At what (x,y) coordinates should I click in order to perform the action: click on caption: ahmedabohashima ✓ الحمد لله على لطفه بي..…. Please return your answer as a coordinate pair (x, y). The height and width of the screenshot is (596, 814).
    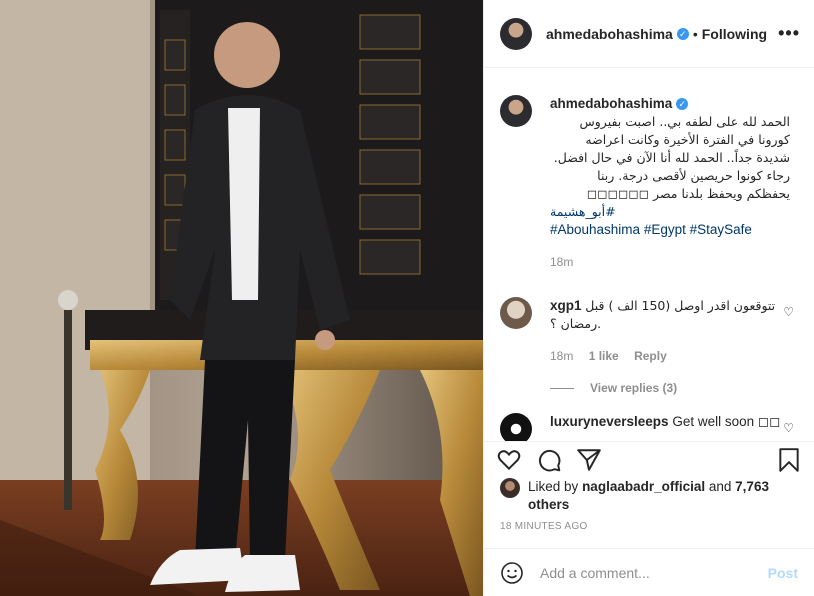
    Looking at the image, I should click on (649, 183).